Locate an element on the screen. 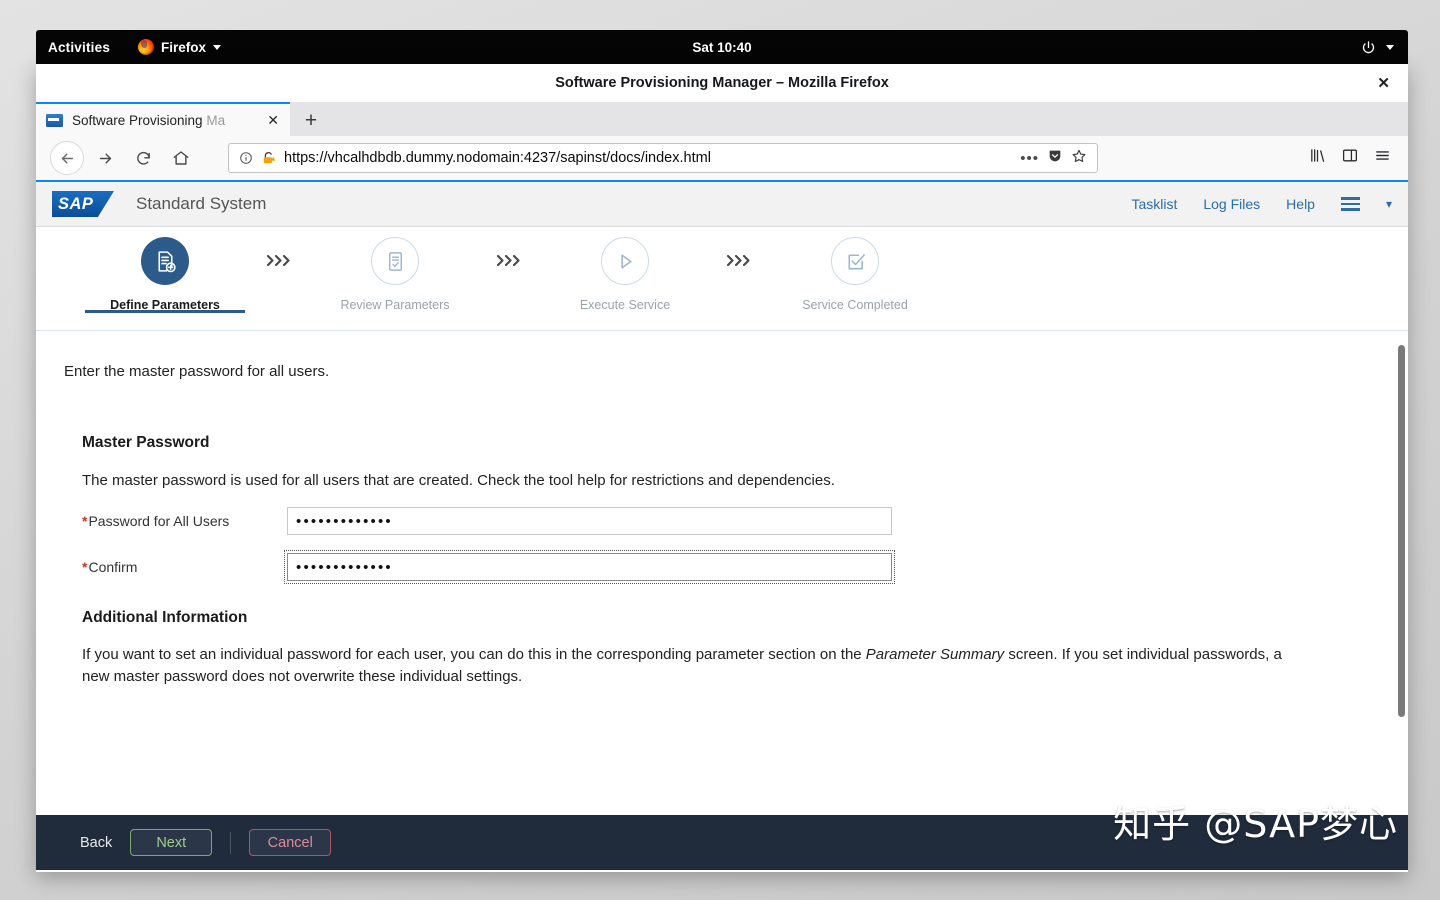 The image size is (1440, 900). intro-text: Enter the master password for all users. is located at coordinates (197, 371).